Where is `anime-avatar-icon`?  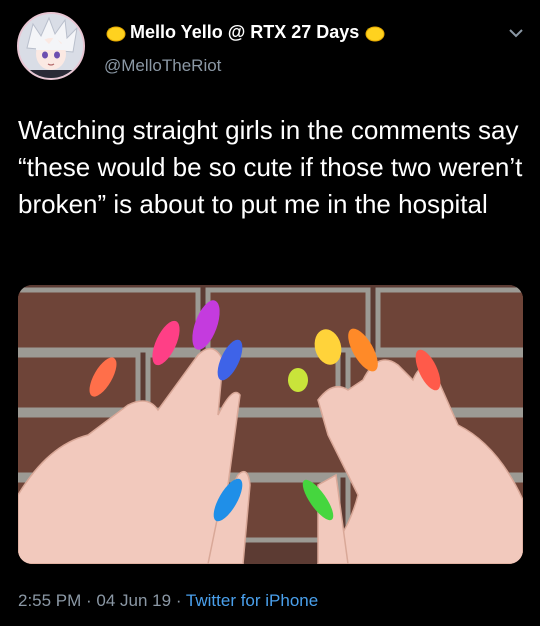 anime-avatar-icon is located at coordinates (51, 46).